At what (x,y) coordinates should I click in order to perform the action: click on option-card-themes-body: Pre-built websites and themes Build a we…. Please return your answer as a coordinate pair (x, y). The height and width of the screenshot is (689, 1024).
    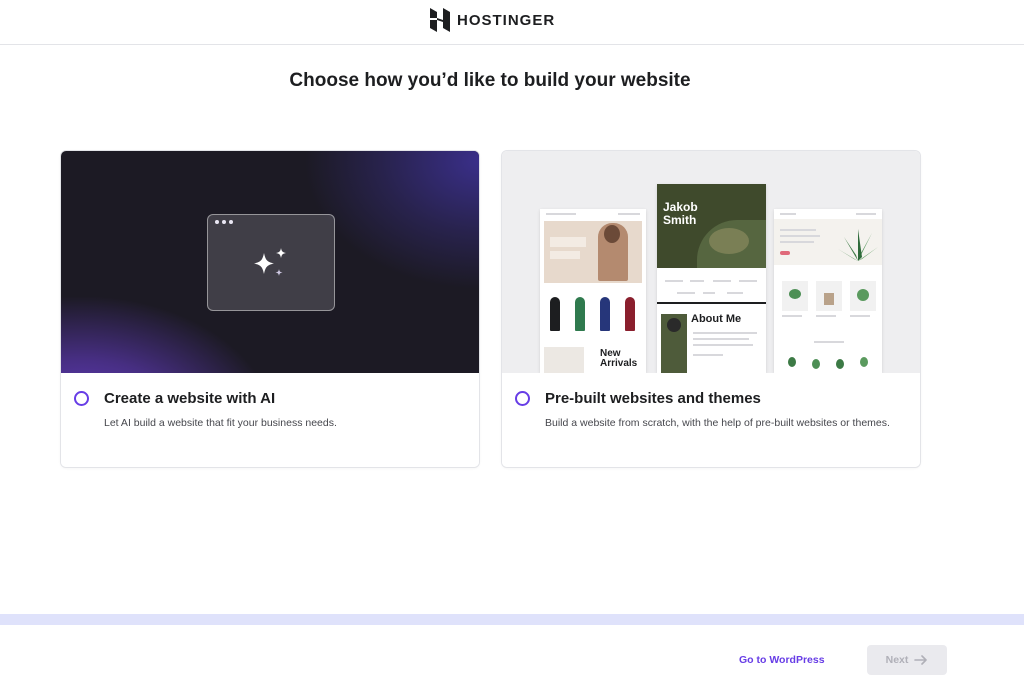
    Looking at the image, I should click on (711, 420).